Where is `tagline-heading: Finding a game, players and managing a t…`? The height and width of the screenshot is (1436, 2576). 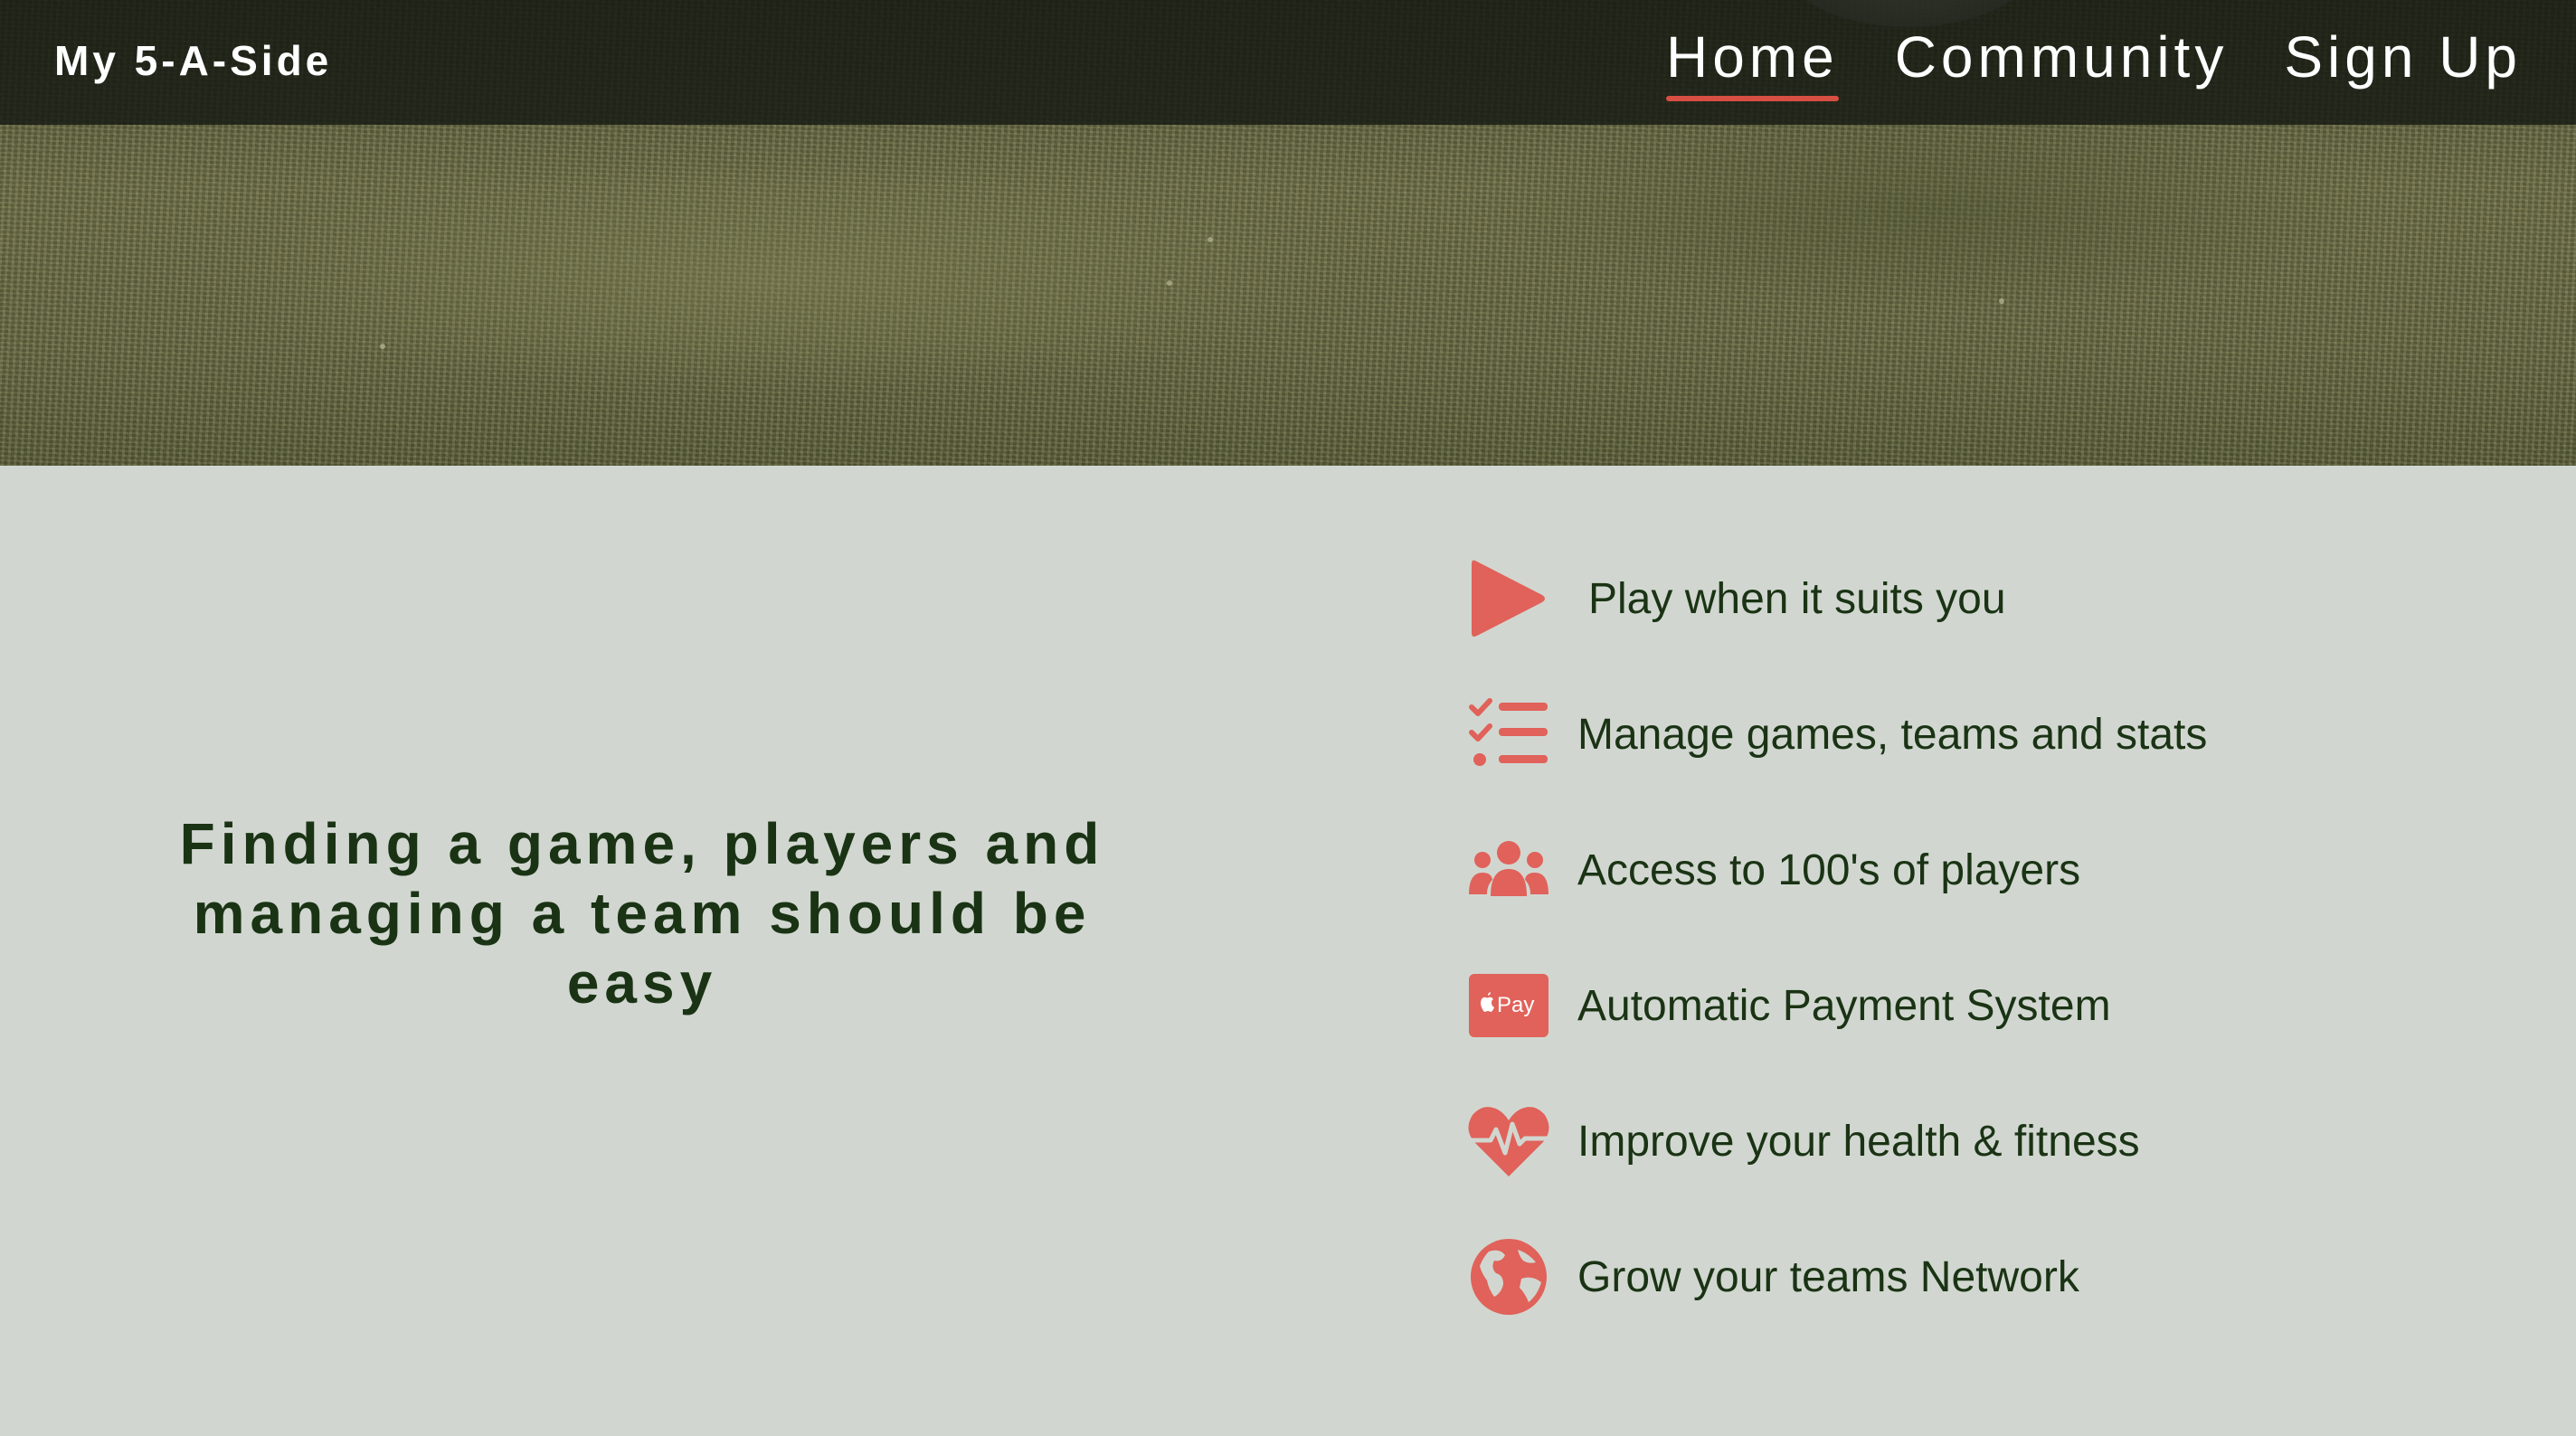 tagline-heading: Finding a game, players and managing a t… is located at coordinates (642, 913).